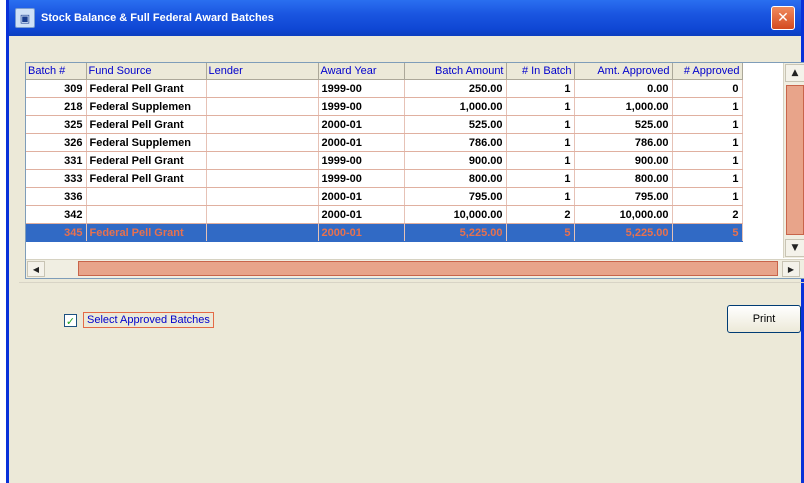 This screenshot has height=483, width=804. I want to click on scroll-down-icon: ▼, so click(794, 248).